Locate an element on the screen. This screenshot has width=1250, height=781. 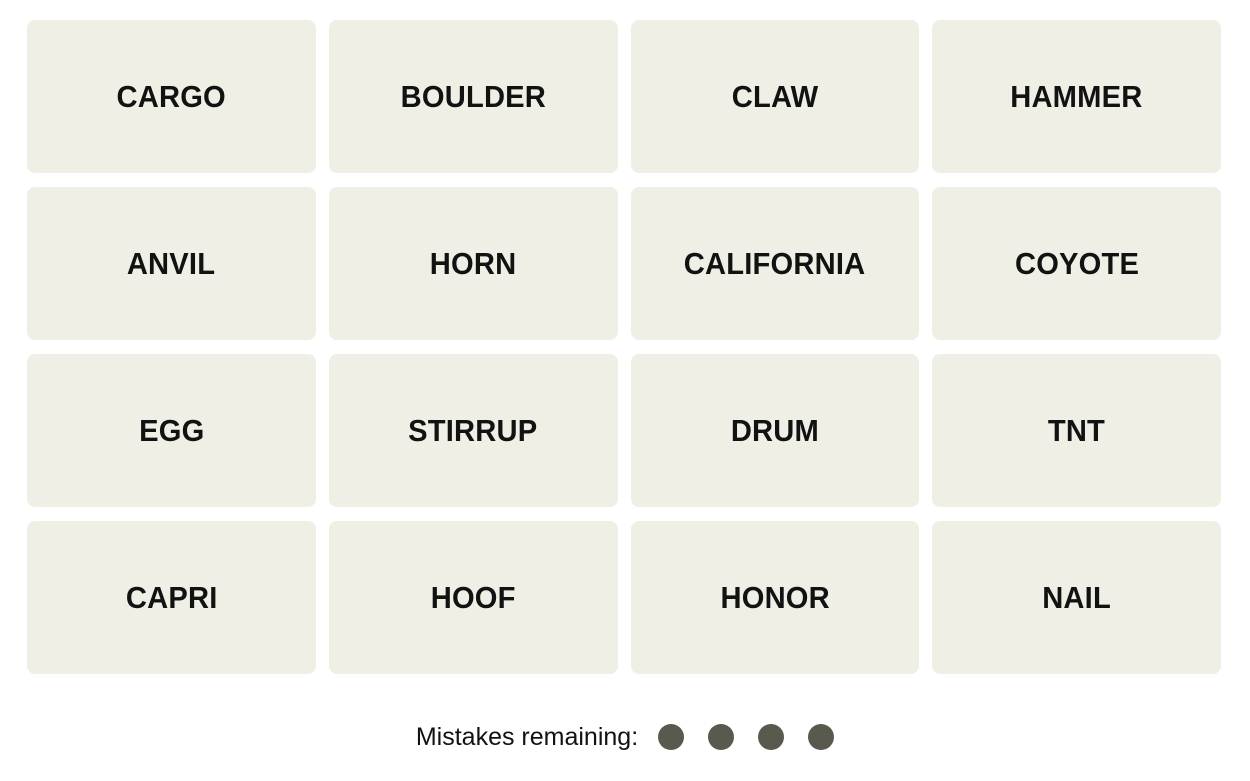
word-tile: HORN is located at coordinates (473, 263).